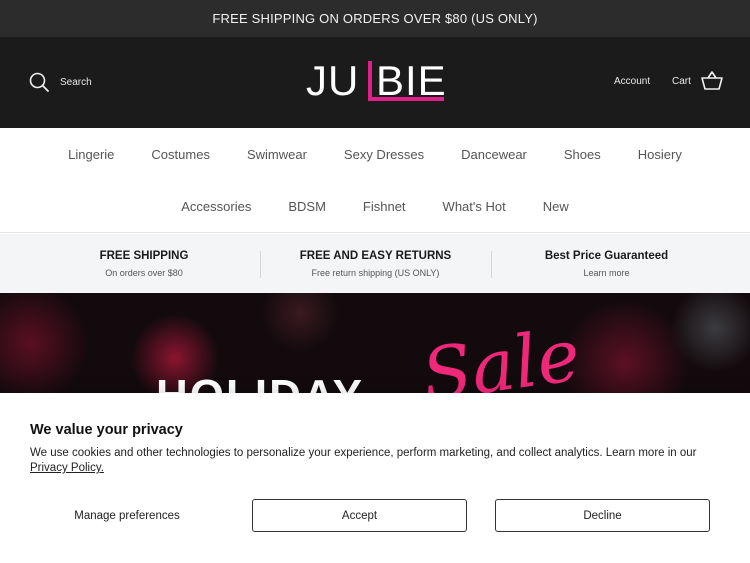  What do you see at coordinates (582, 154) in the screenshot?
I see `nav-item-shoes: Shoes` at bounding box center [582, 154].